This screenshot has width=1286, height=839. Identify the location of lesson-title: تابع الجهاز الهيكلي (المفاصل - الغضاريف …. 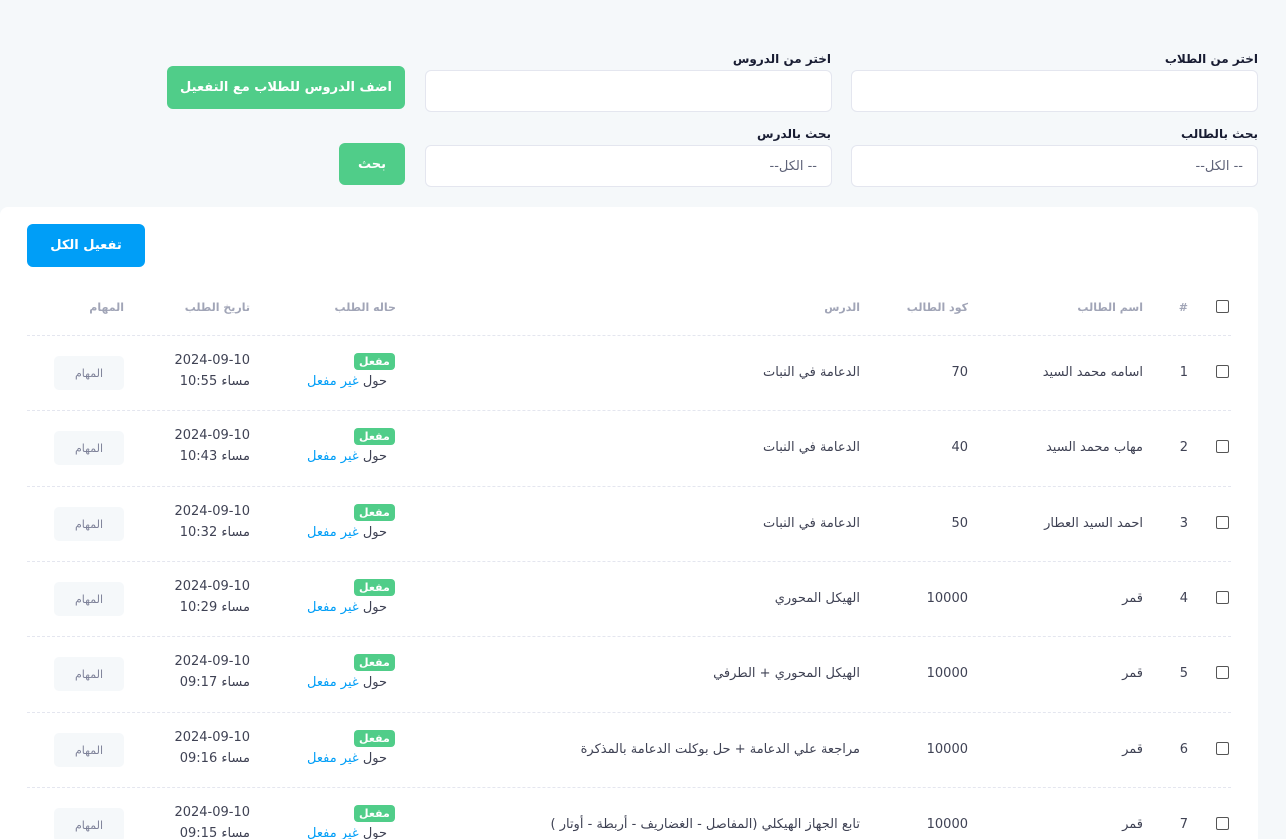
(705, 824).